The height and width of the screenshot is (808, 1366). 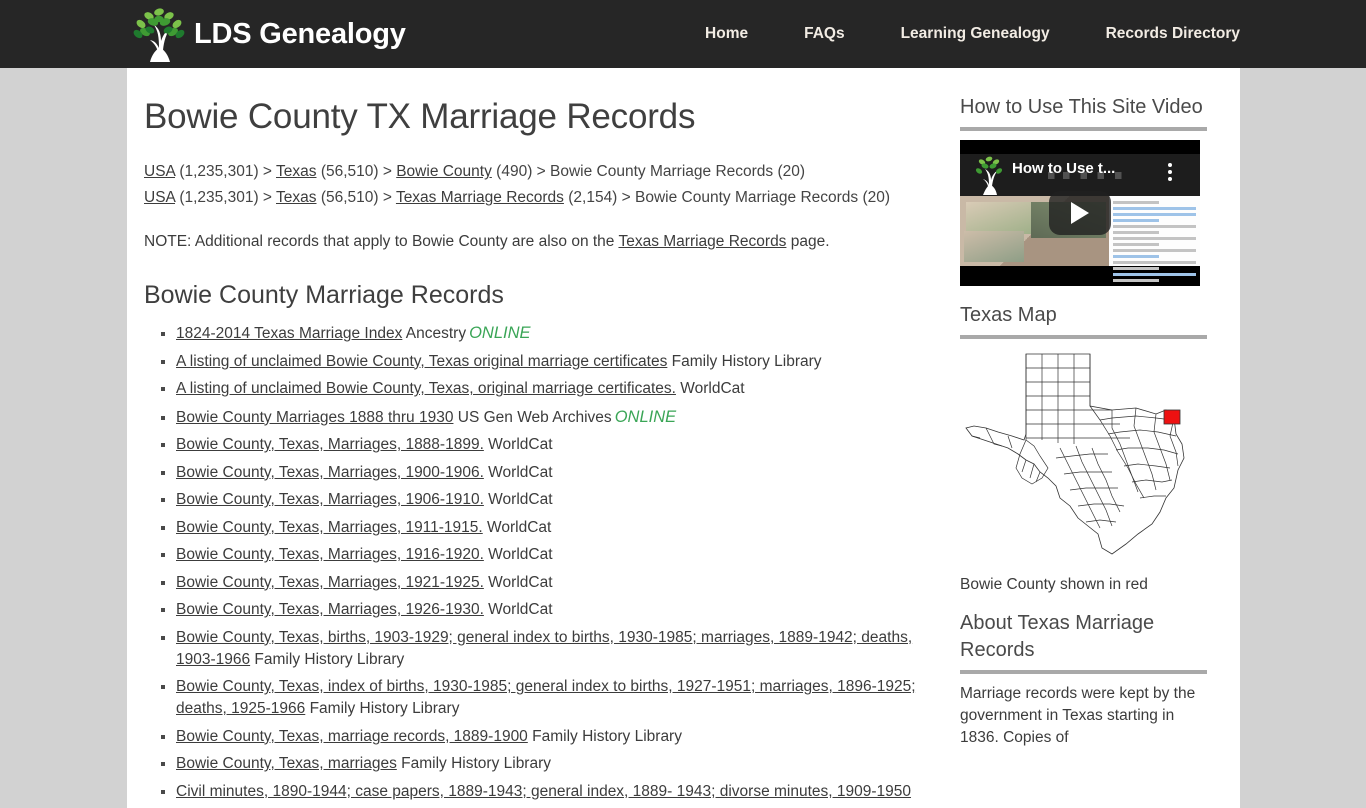 What do you see at coordinates (349, 198) in the screenshot?
I see `breadcrumb-alt-count-texas: (56,510)` at bounding box center [349, 198].